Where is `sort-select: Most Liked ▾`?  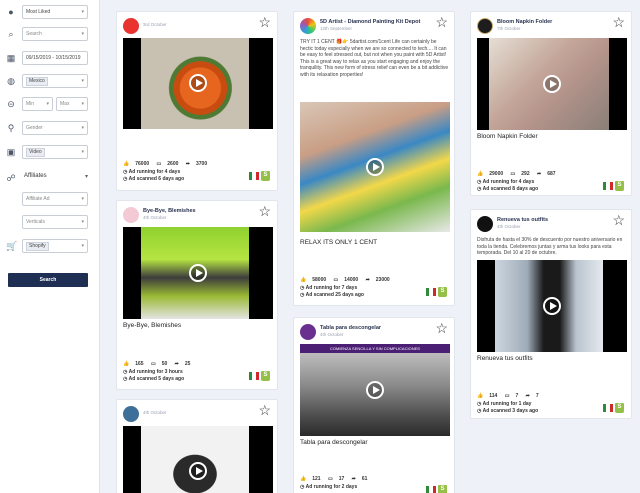 sort-select: Most Liked ▾ is located at coordinates (55, 12).